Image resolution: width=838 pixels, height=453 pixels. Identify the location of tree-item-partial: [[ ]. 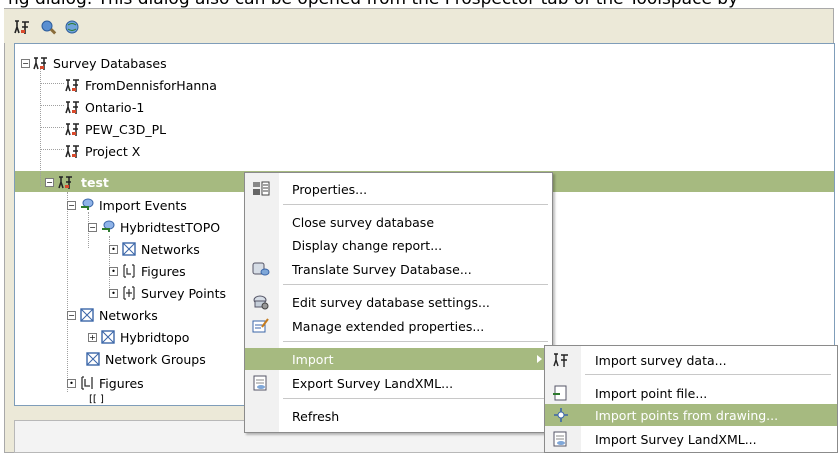
(96, 399).